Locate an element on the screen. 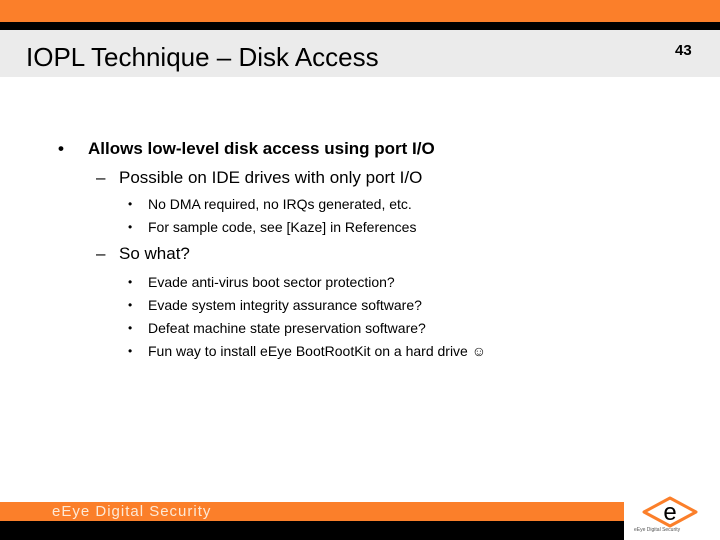 This screenshot has height=540, width=720. footer-brand: eEye Digital Security is located at coordinates (132, 511).